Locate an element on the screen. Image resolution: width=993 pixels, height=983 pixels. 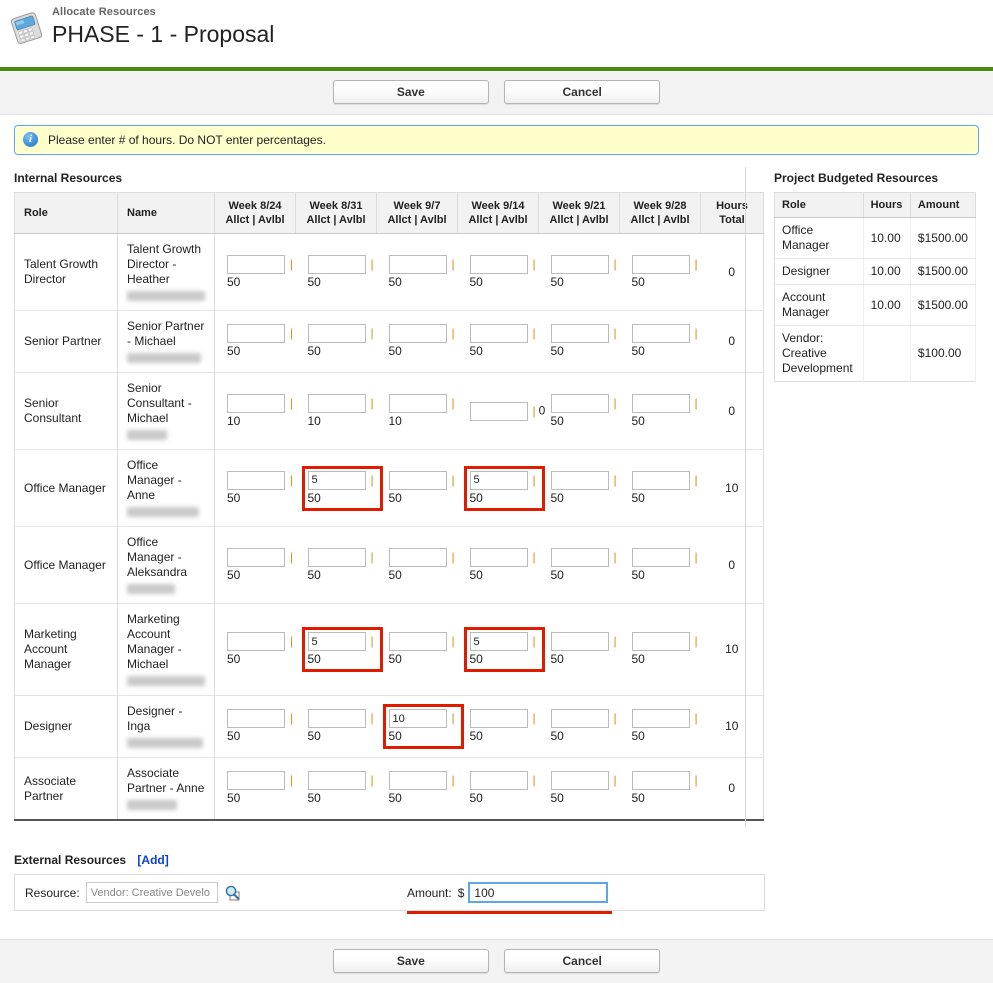
budget-hours-cell: 10.00 is located at coordinates (887, 271).